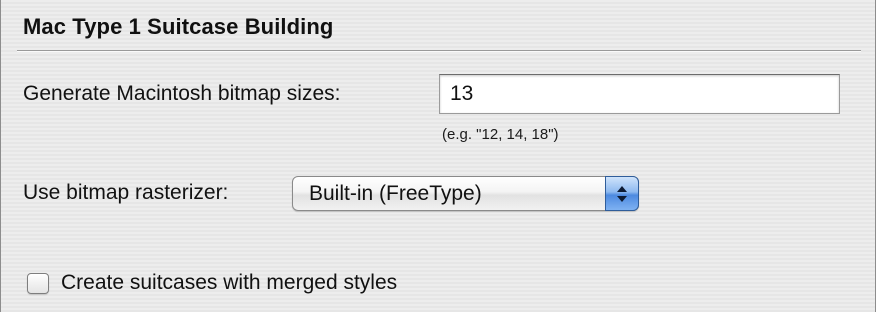 The height and width of the screenshot is (312, 876). I want to click on rasterizer-popup-button: Built-in (FreeType), so click(465, 193).